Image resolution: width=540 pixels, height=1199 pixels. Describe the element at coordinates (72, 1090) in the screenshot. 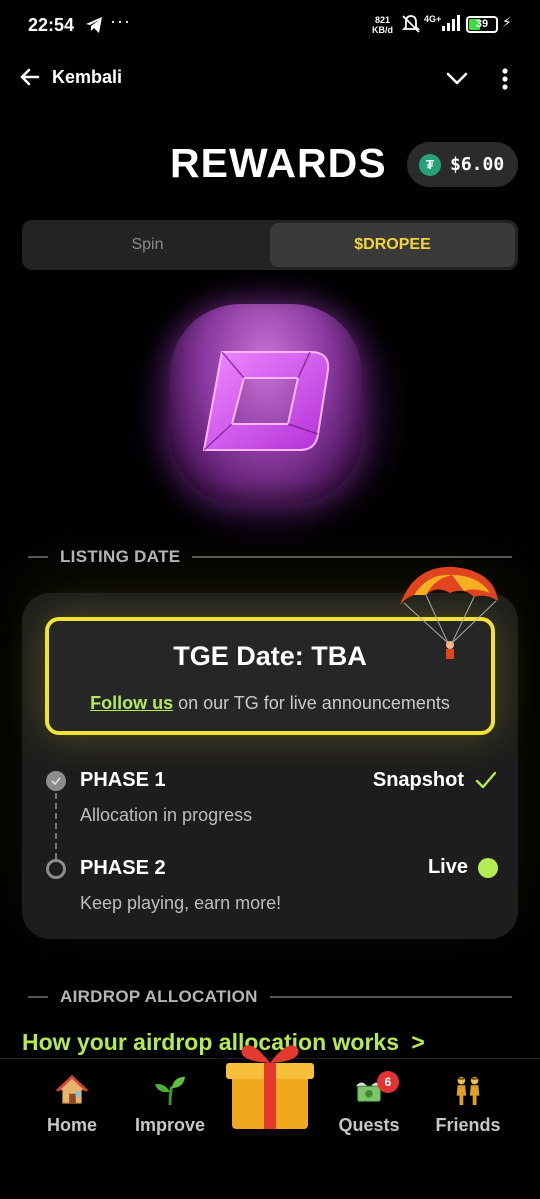

I see `house-icon` at that location.